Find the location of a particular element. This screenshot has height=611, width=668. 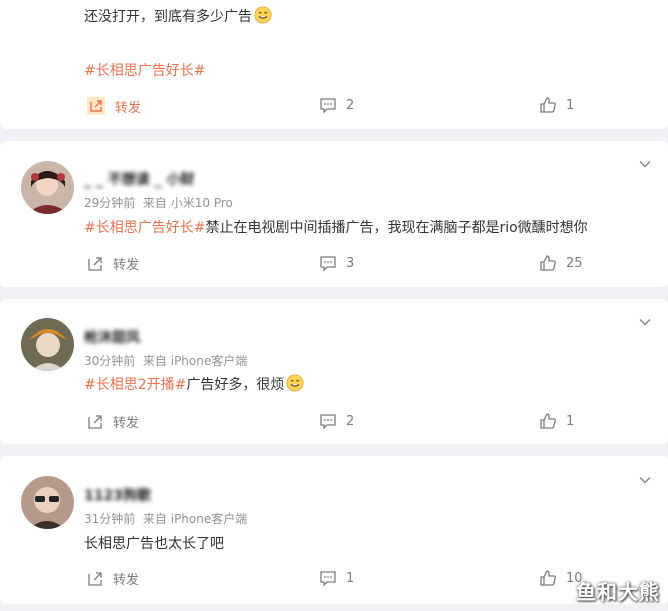

like-count: 25 is located at coordinates (574, 263).